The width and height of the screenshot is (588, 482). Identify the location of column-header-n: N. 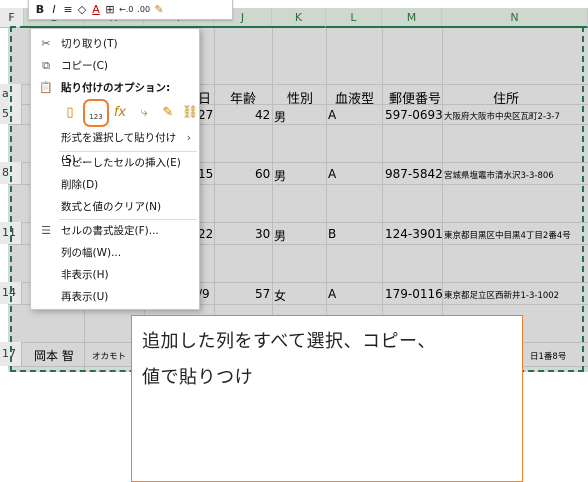
(515, 18).